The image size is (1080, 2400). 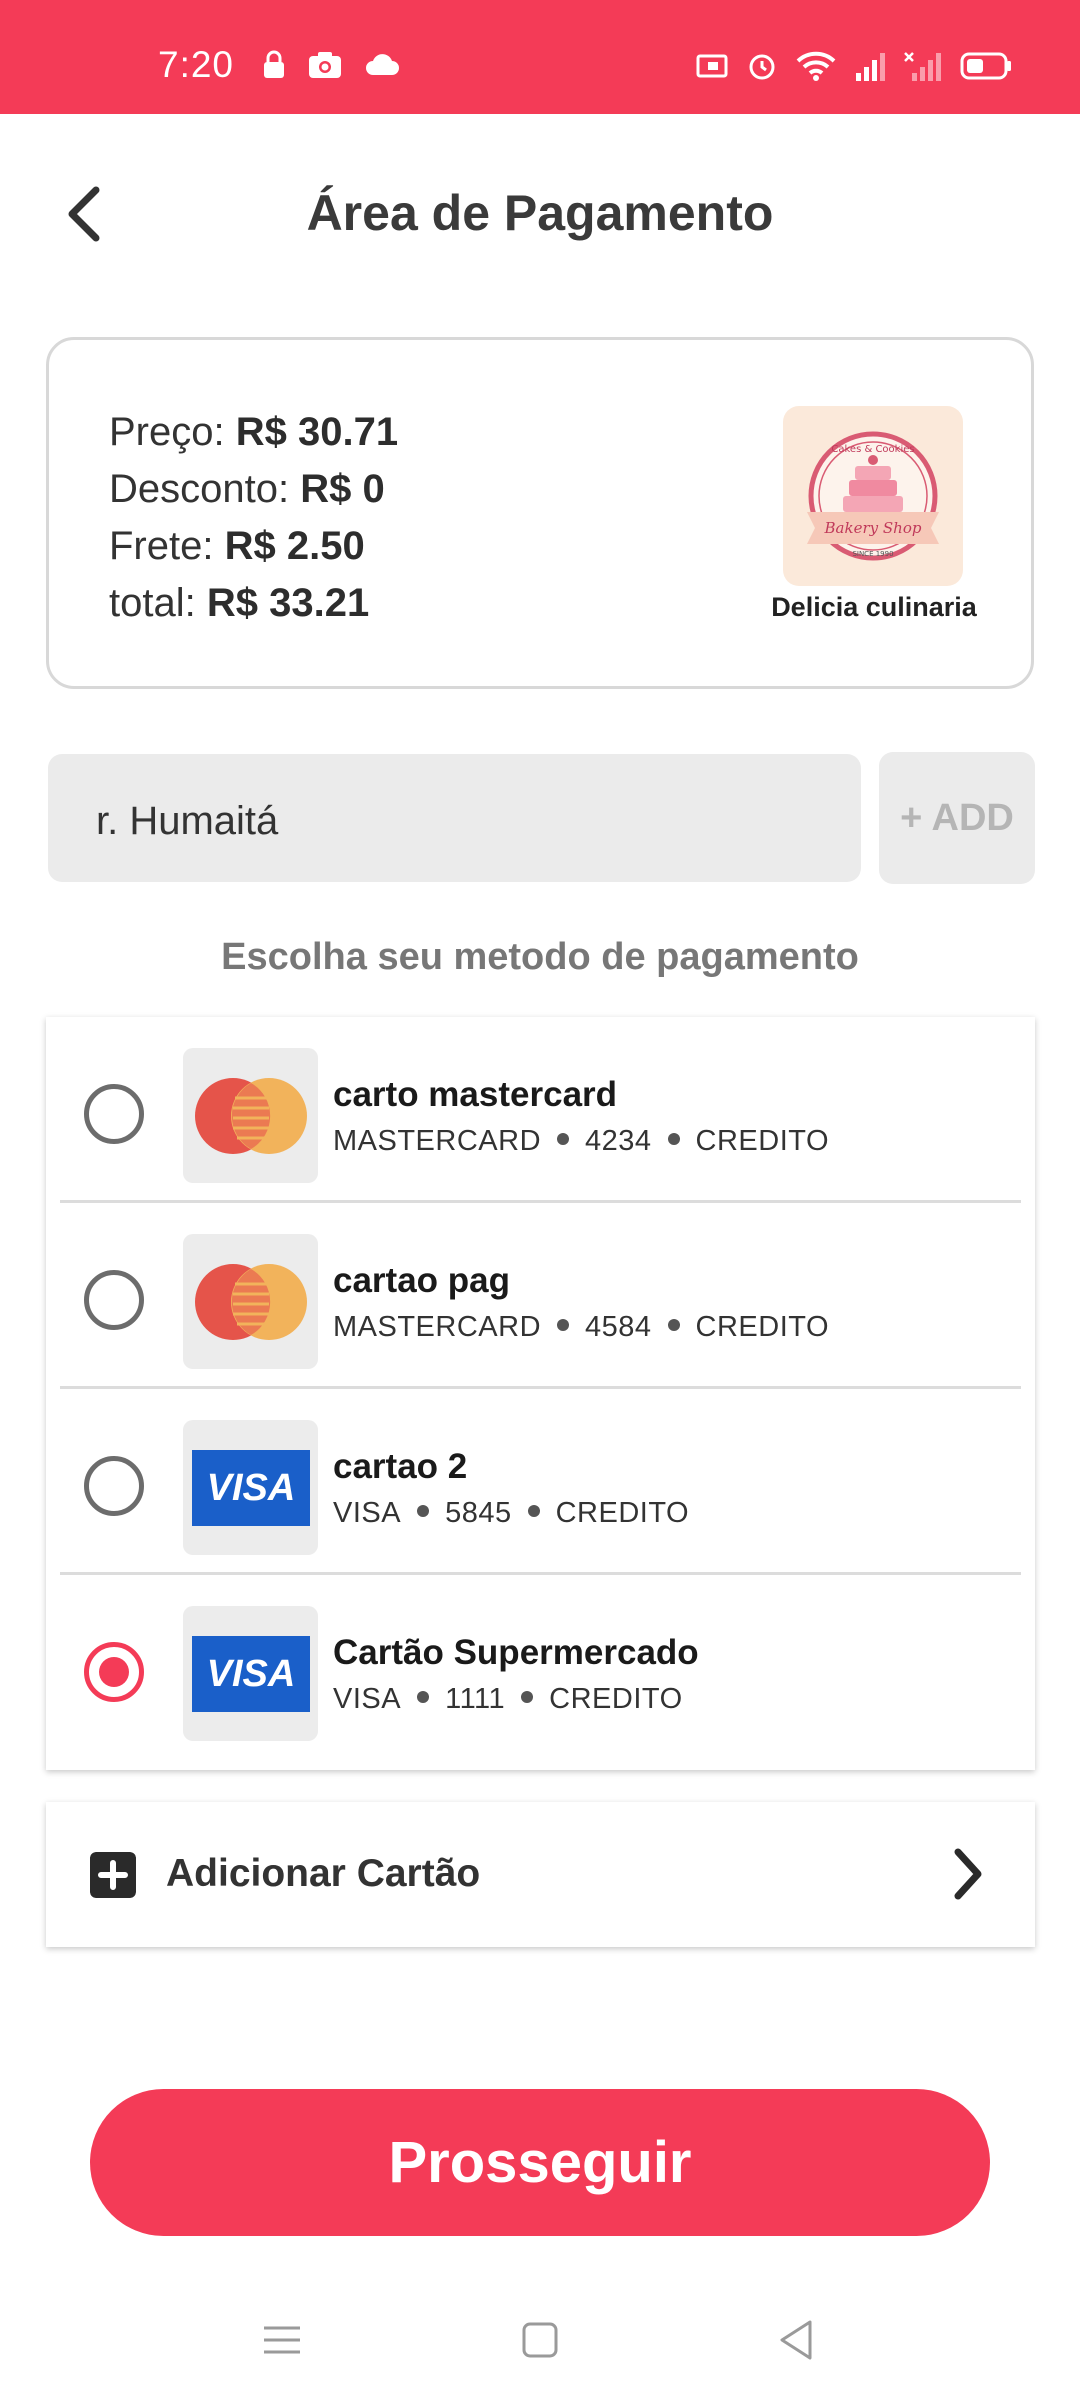 I want to click on card-name: Cartão Supermercado, so click(x=516, y=1652).